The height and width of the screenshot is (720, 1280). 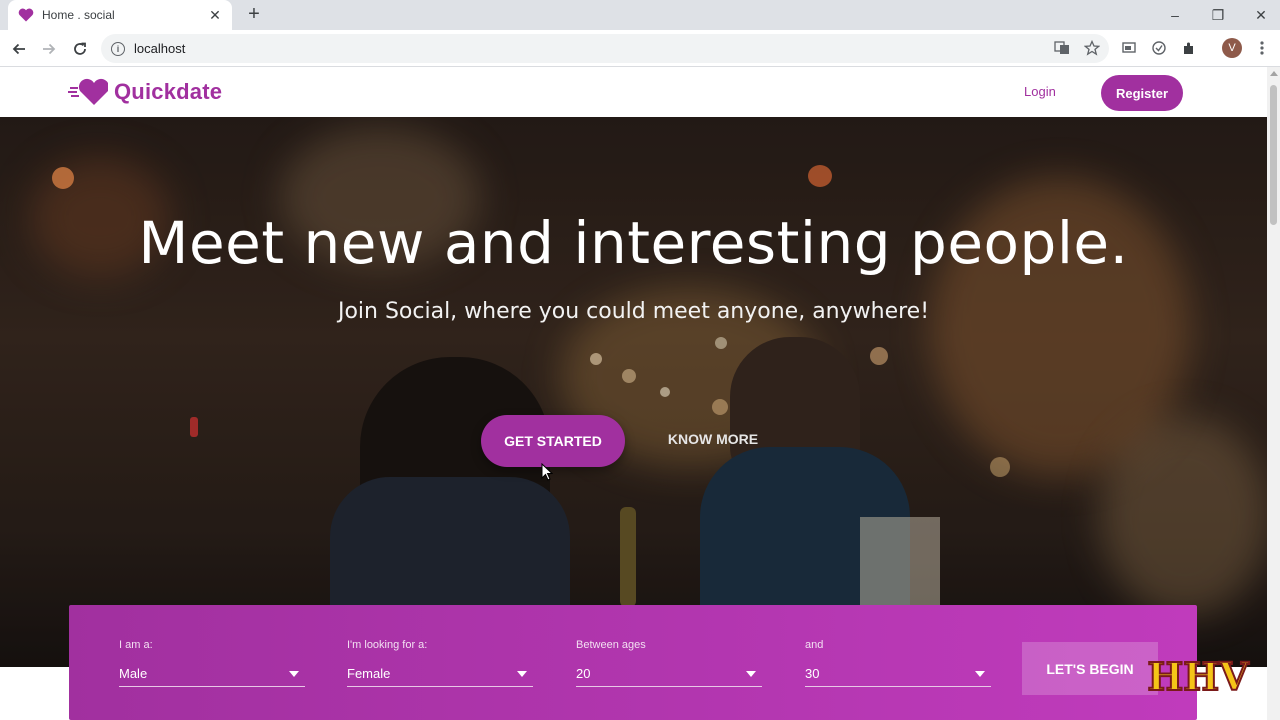 I want to click on field-label: I am a:, so click(x=136, y=645).